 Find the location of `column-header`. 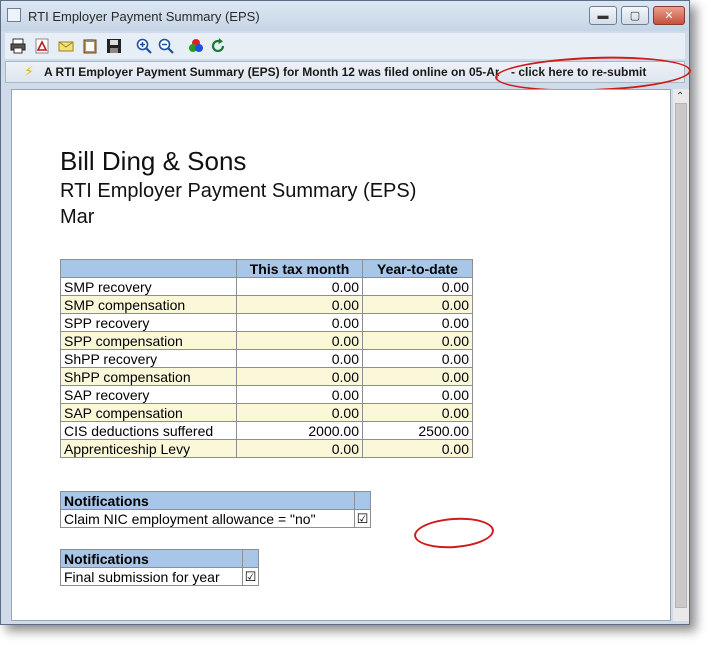

column-header is located at coordinates (148, 268).